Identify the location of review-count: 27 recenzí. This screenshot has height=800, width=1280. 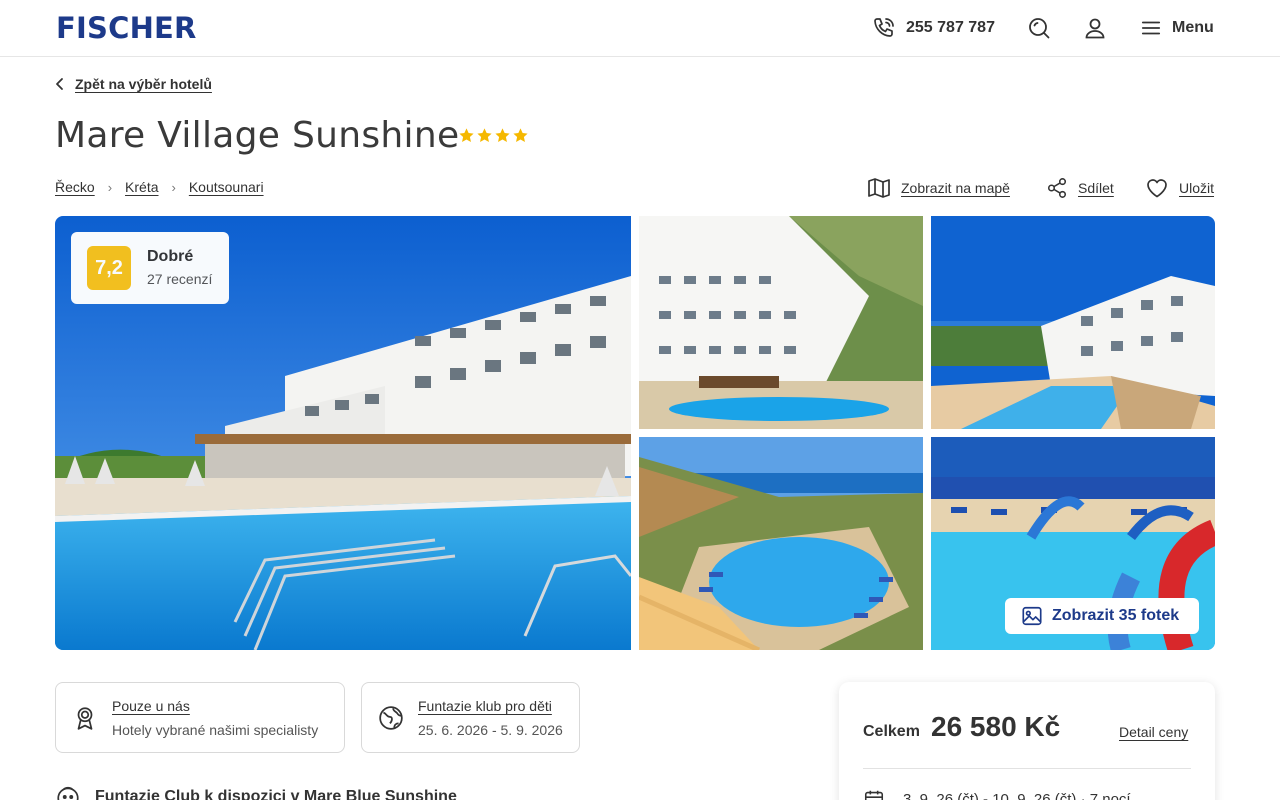
(180, 279).